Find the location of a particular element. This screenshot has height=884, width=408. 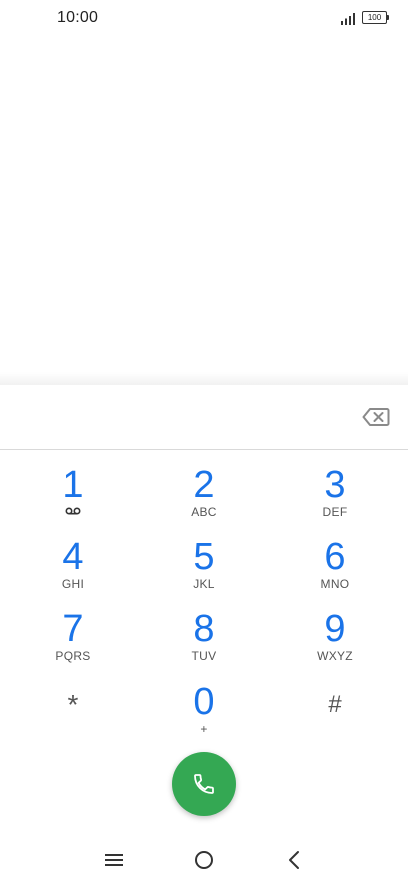

dialpad-key-star: * is located at coordinates (73, 718).